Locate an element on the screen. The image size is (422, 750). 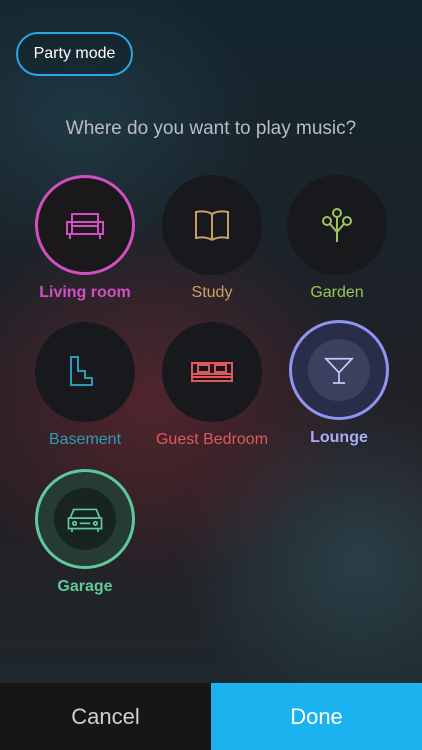
room-study: Study is located at coordinates (212, 238).